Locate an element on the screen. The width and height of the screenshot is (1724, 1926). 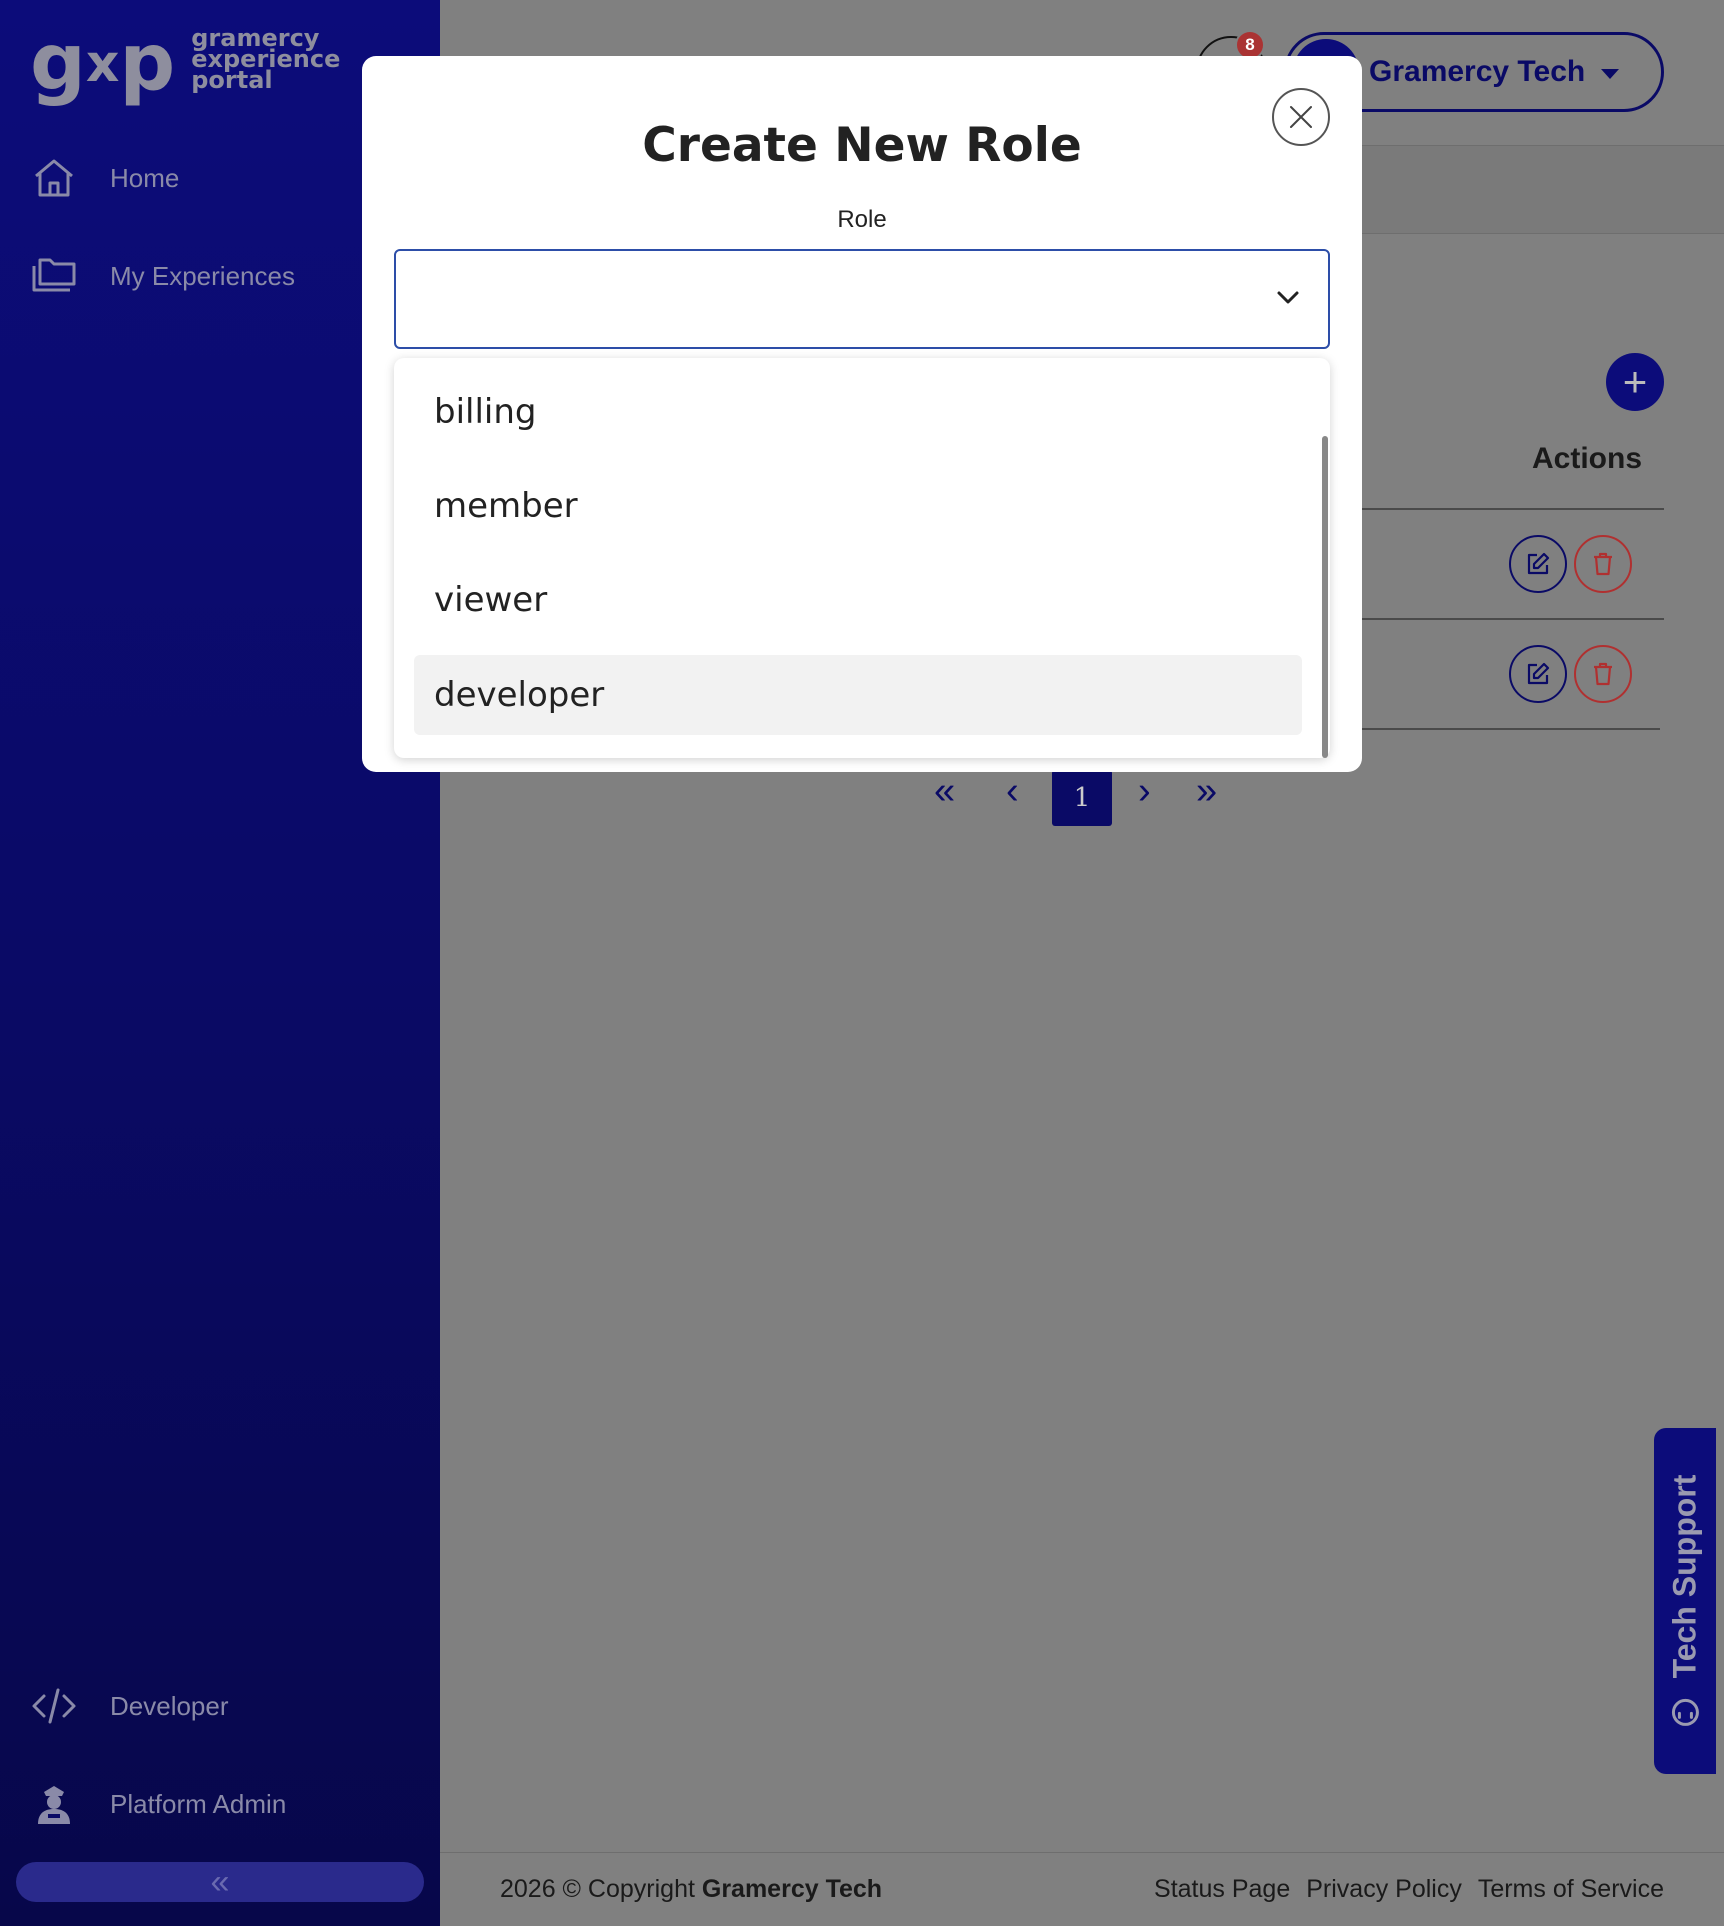
modal-close-button is located at coordinates (1301, 117).